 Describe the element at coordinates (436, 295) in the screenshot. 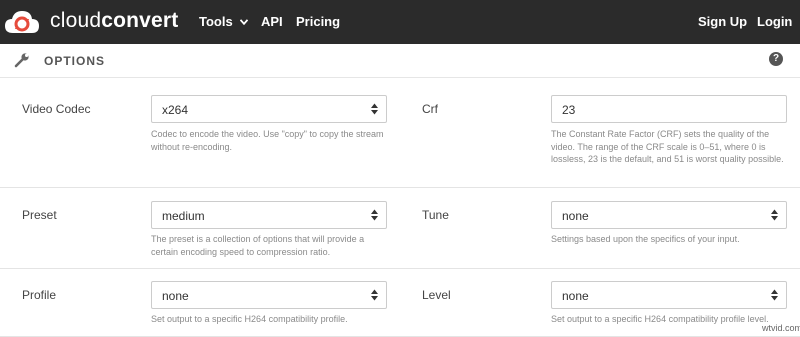

I see `level-label: Level` at that location.